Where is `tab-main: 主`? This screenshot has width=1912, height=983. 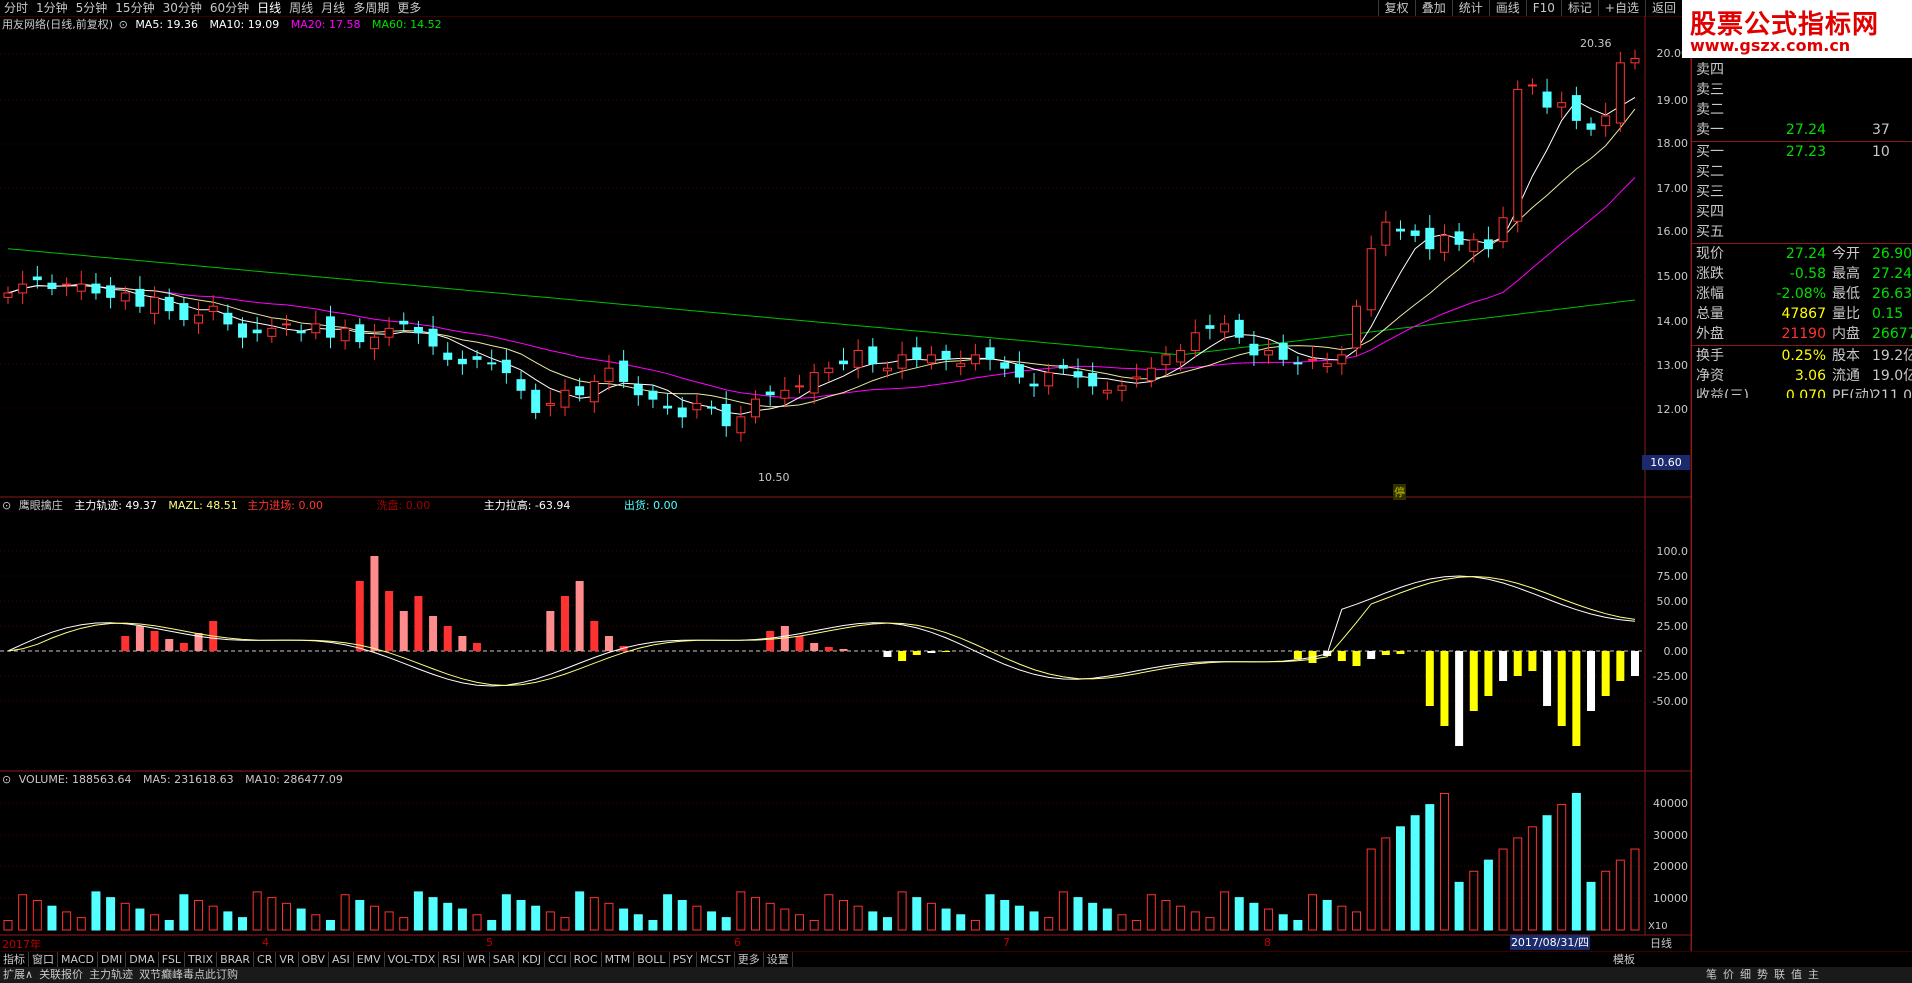
tab-main: 主 is located at coordinates (1813, 975).